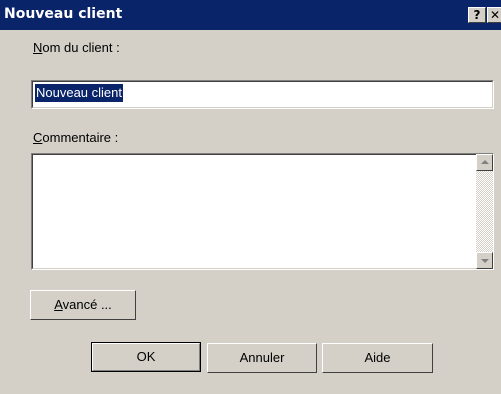 The width and height of the screenshot is (501, 394). What do you see at coordinates (63, 14) in the screenshot?
I see `window-title: Nouveau client` at bounding box center [63, 14].